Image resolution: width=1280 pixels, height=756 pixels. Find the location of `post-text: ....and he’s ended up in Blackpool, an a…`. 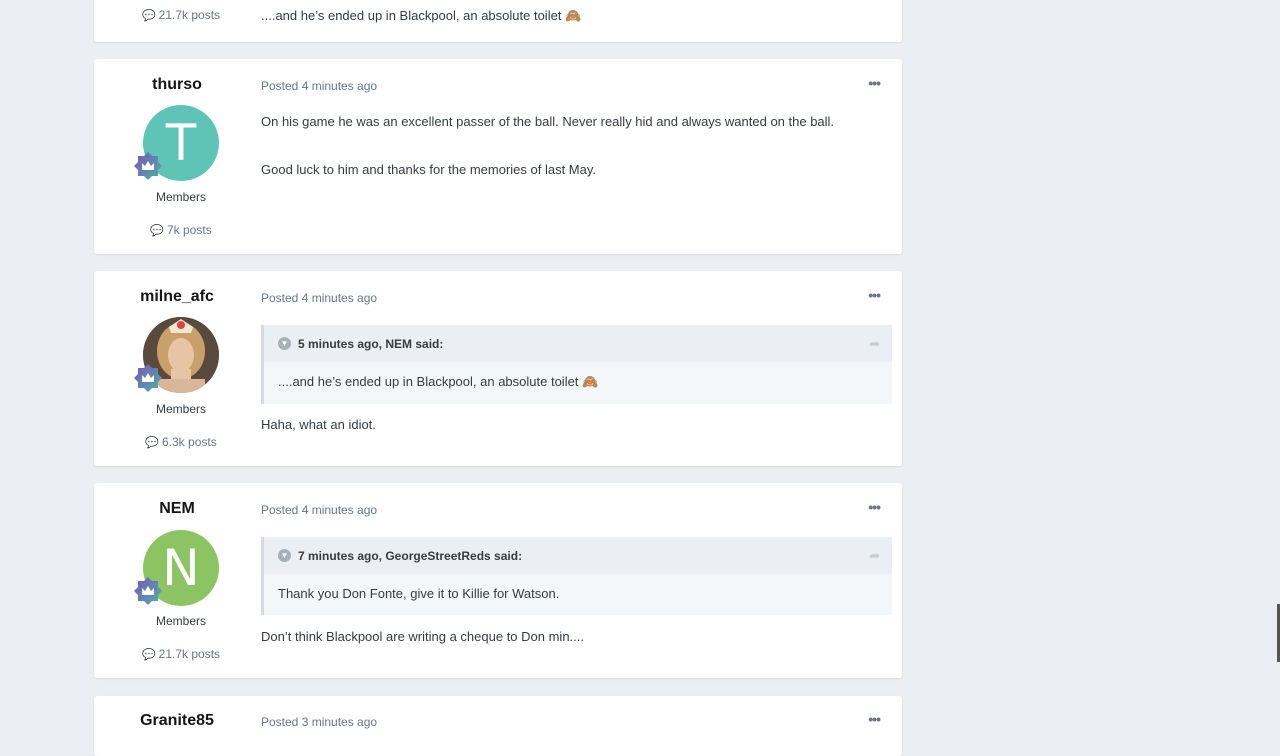

post-text: ....and he’s ended up in Blackpool, an a… is located at coordinates (421, 15).